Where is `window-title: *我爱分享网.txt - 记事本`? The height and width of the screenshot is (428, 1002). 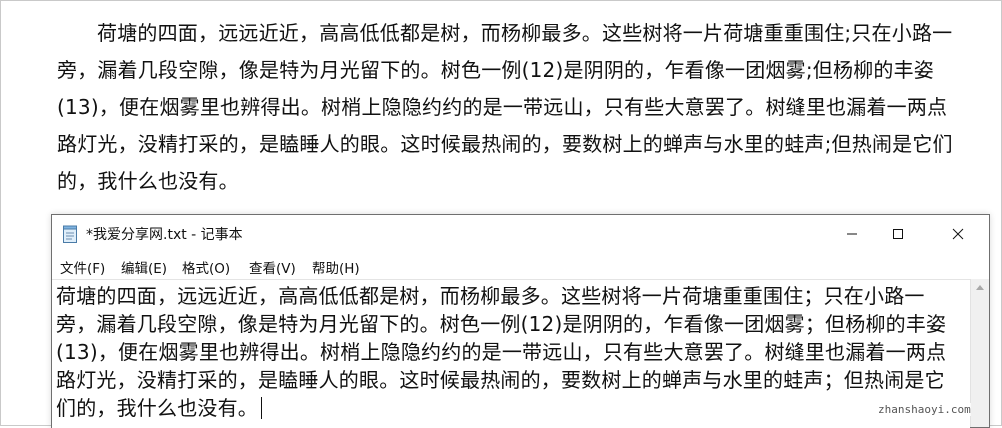
window-title: *我爱分享网.txt - 记事本 is located at coordinates (164, 235).